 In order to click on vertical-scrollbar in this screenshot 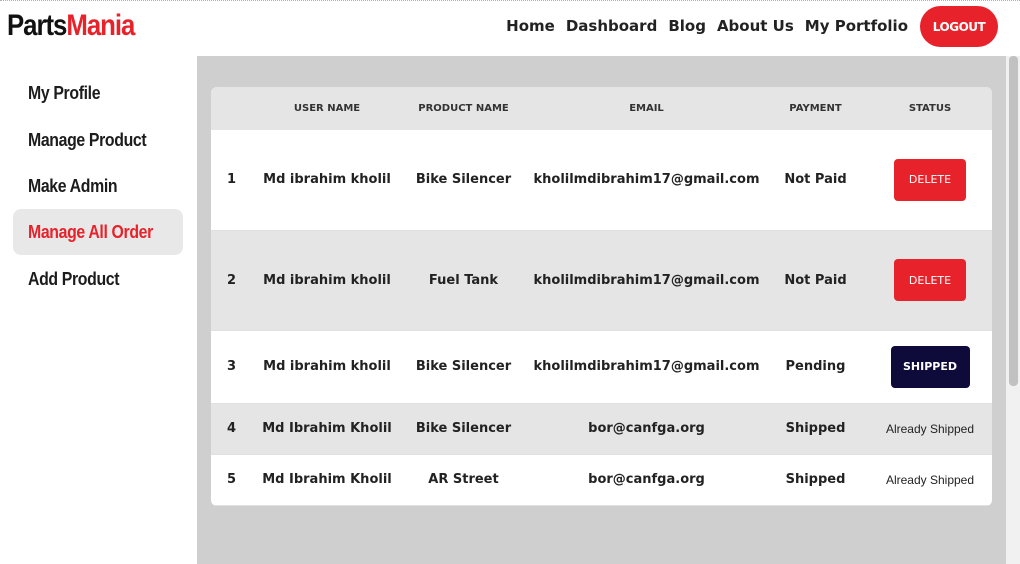, I will do `click(1013, 310)`.